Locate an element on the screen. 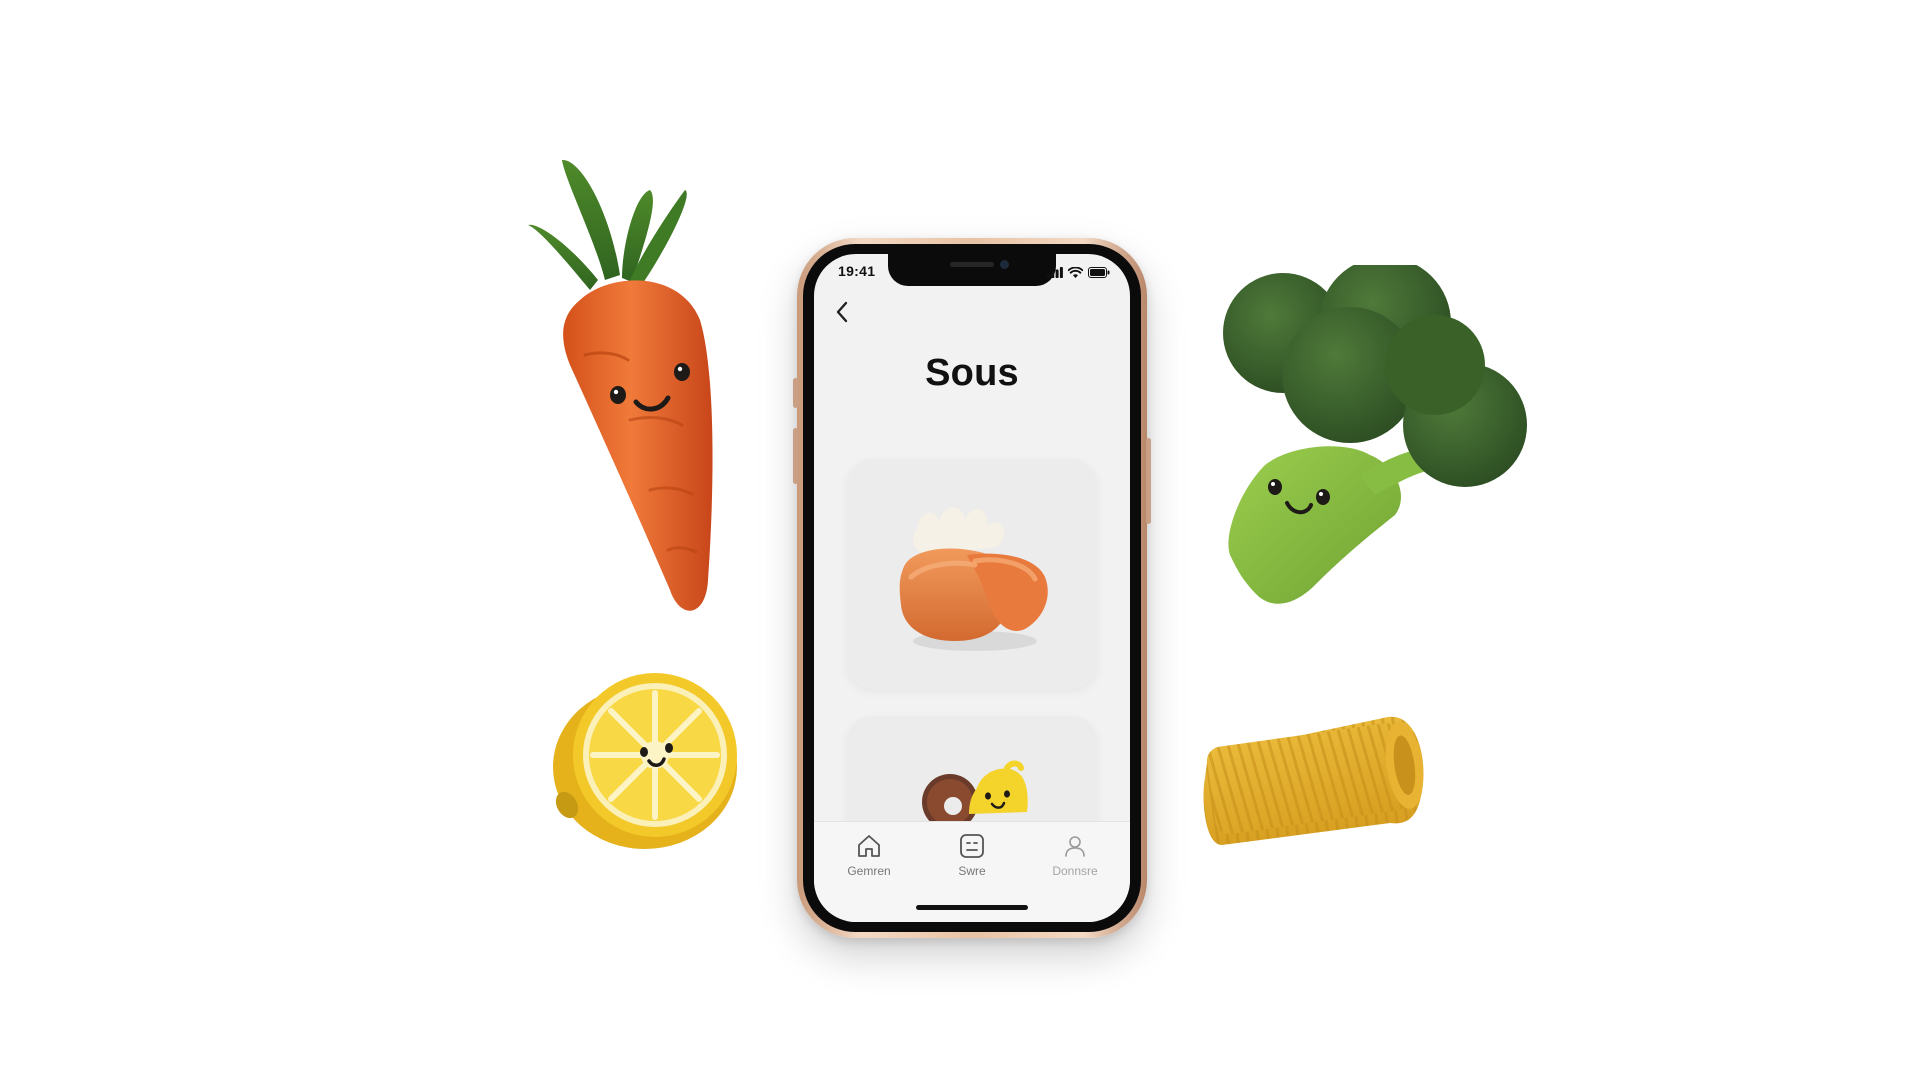 The image size is (1920, 1080). recipe-card is located at coordinates (972, 574).